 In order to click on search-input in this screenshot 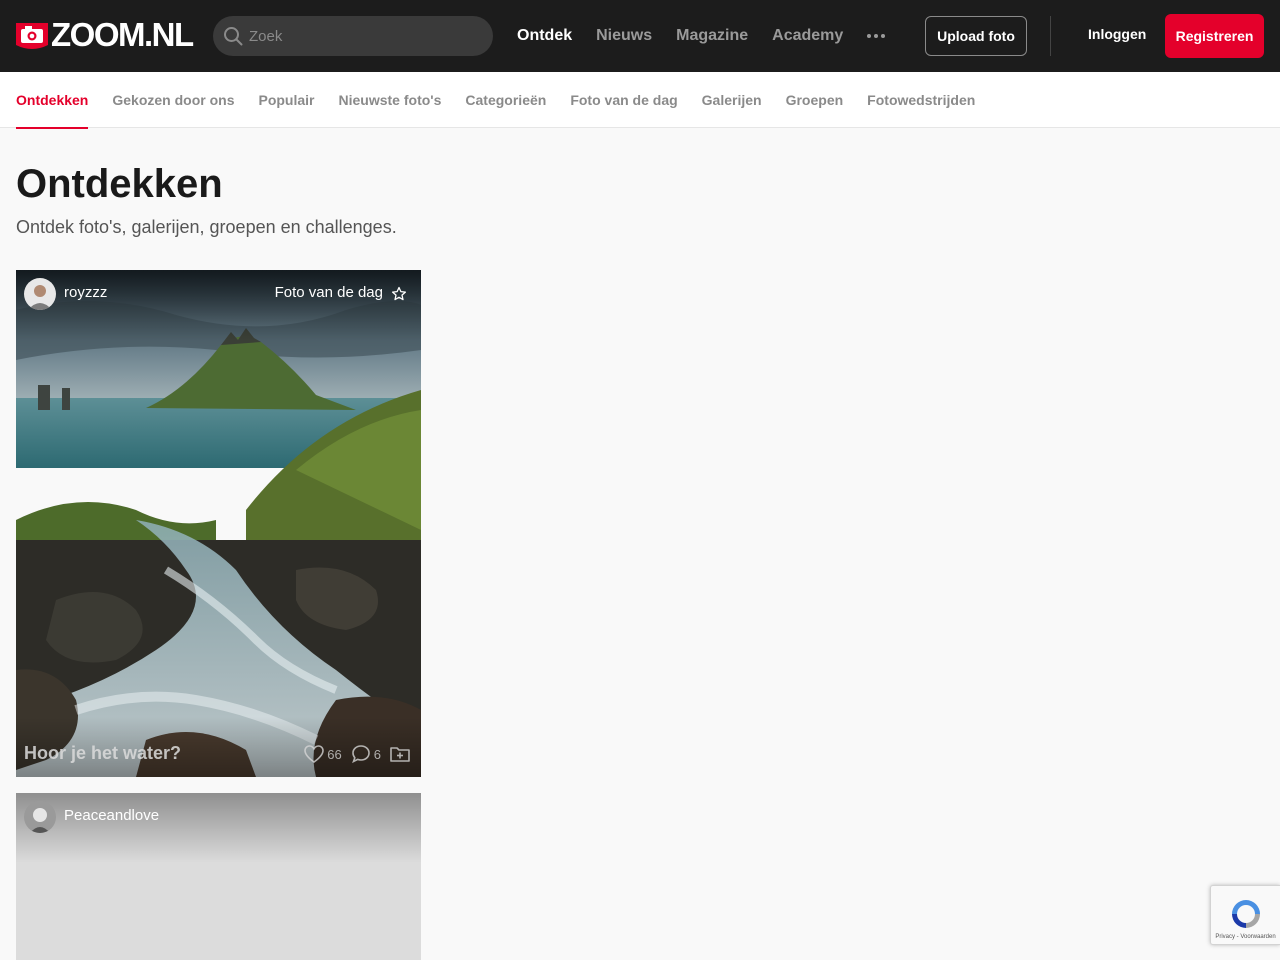, I will do `click(364, 36)`.